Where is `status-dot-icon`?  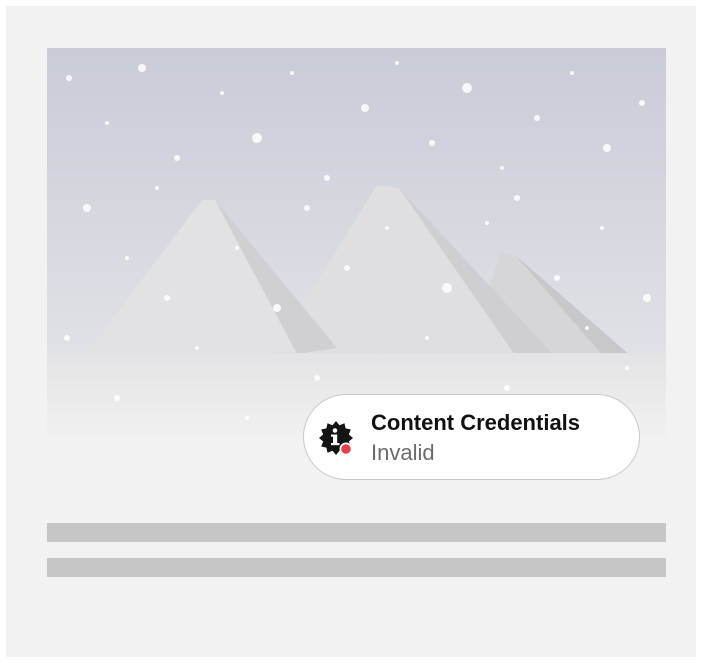 status-dot-icon is located at coordinates (346, 449).